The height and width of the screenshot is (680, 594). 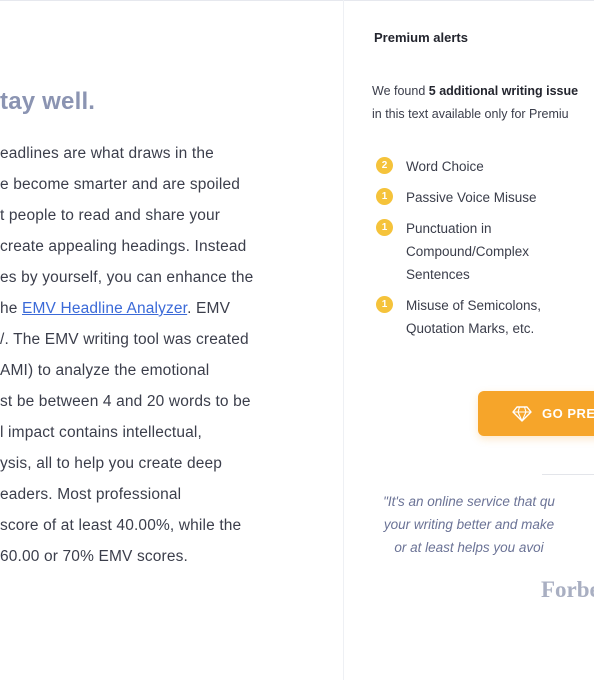 I want to click on quote-divider, so click(x=568, y=474).